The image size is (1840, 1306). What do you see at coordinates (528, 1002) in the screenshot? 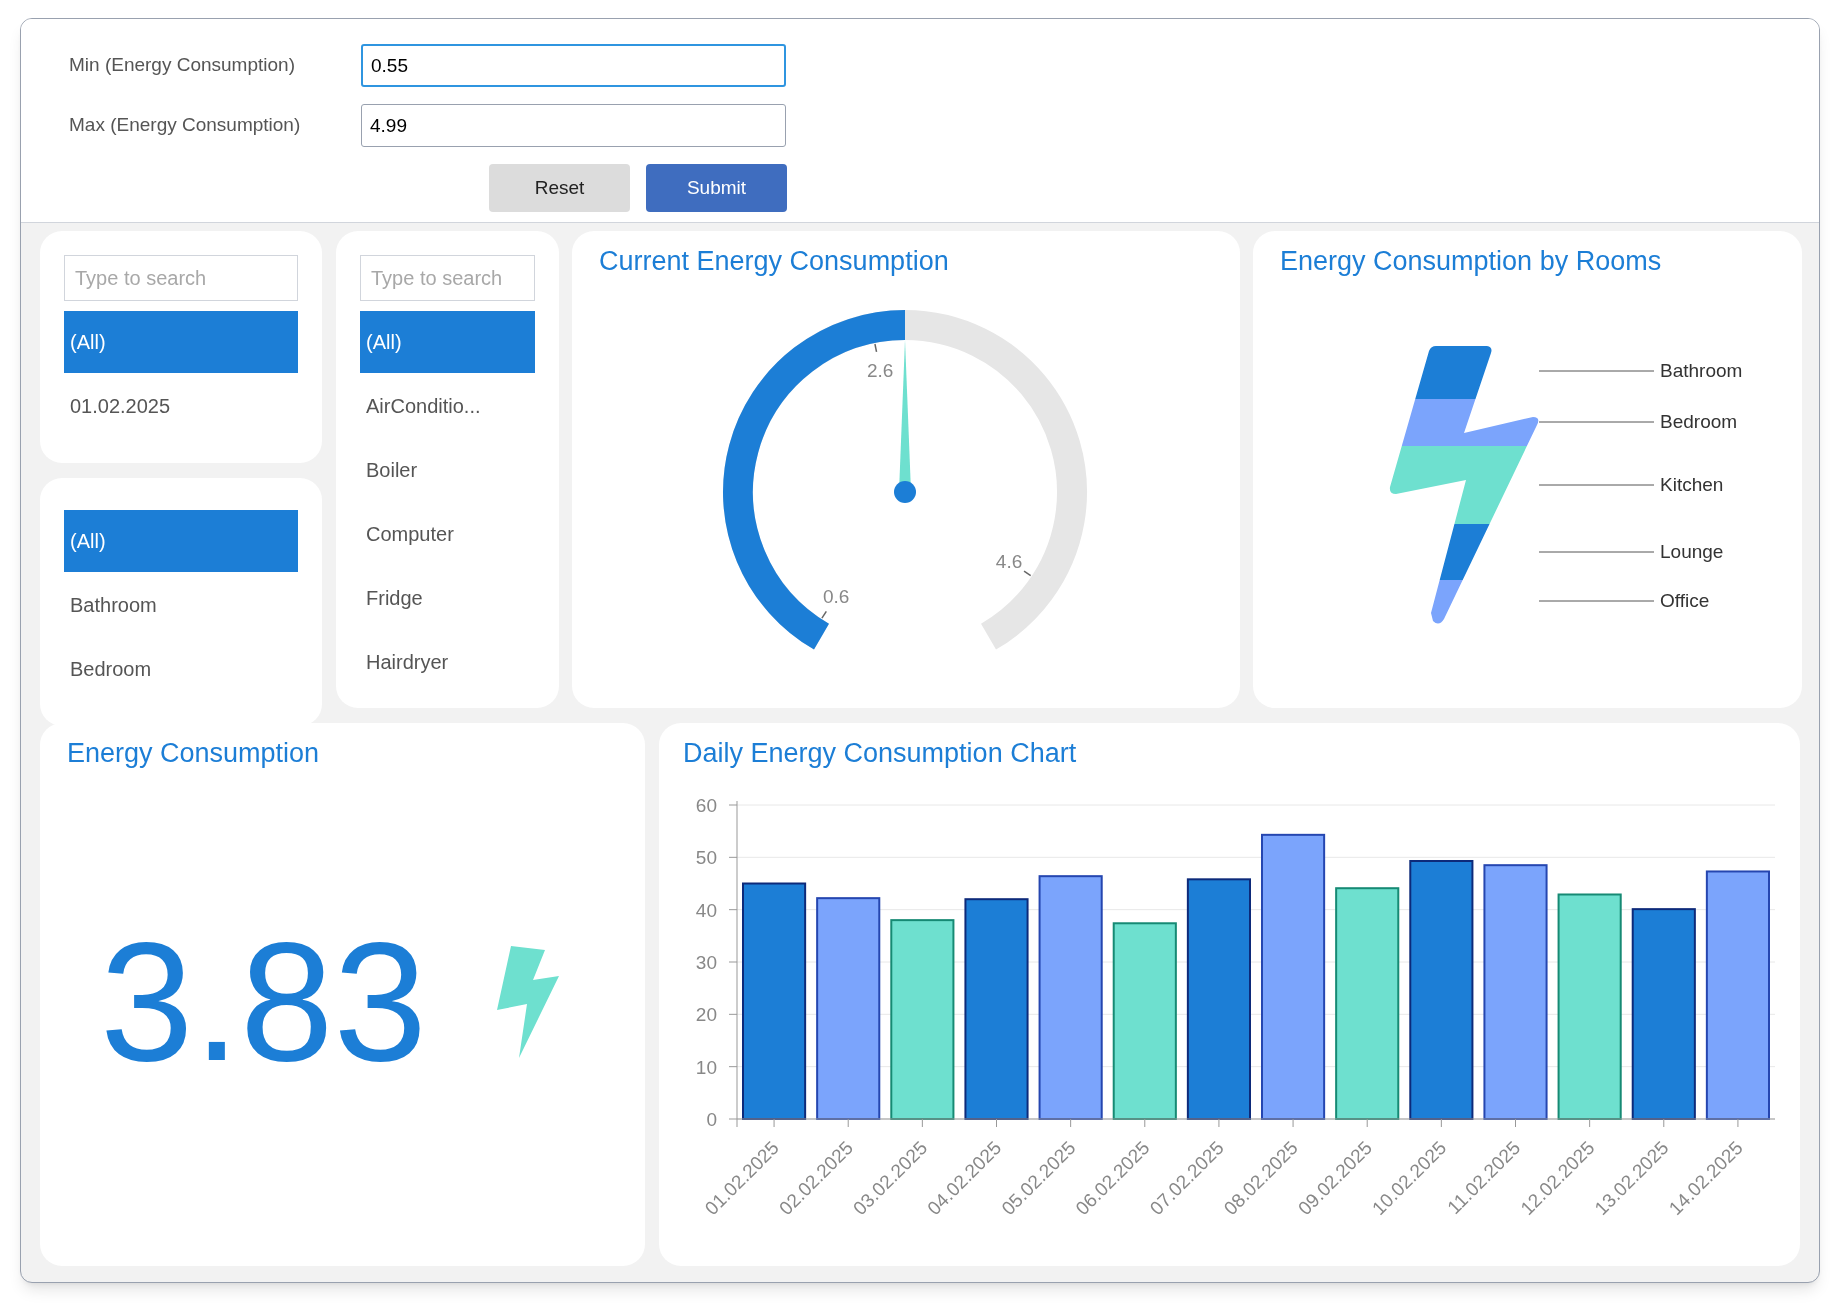
I see `lightning-icon` at bounding box center [528, 1002].